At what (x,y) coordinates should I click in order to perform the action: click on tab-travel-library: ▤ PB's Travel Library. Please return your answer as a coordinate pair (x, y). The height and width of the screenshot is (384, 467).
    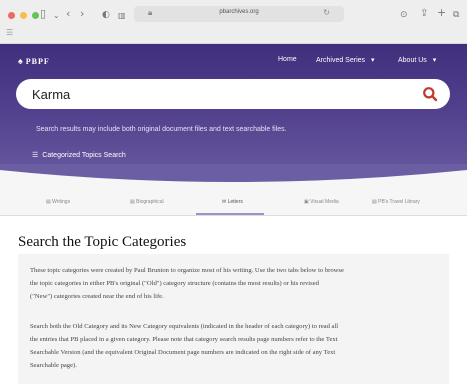
    Looking at the image, I should click on (396, 202).